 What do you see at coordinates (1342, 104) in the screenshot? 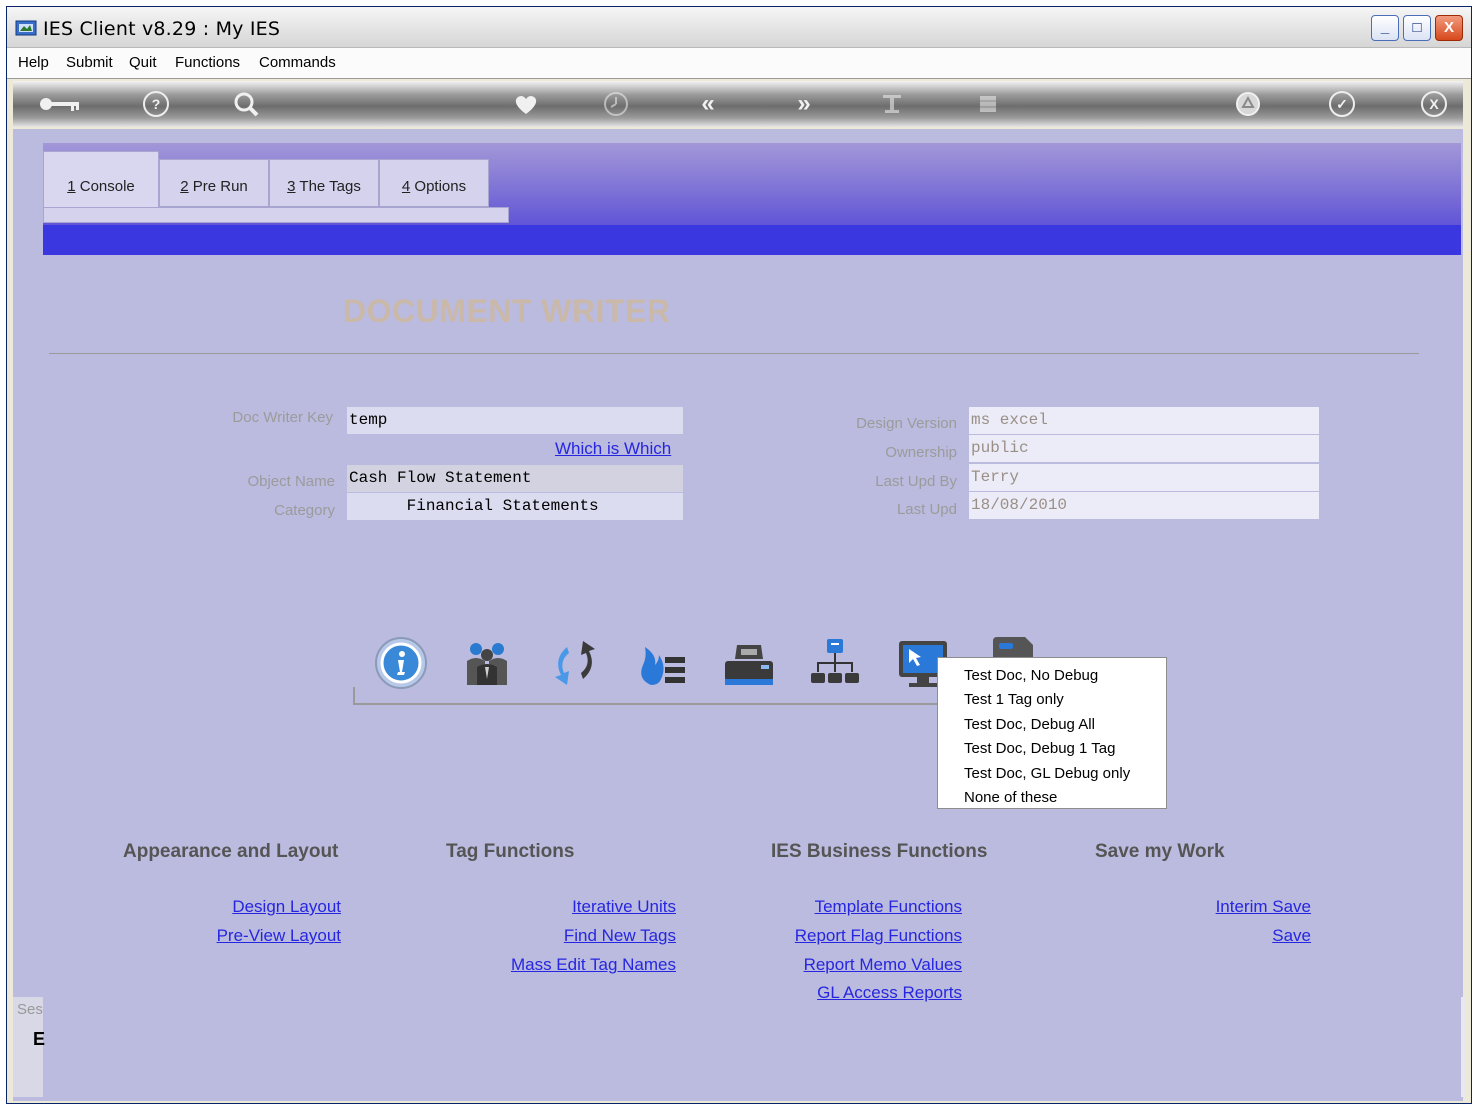
I see `check-icon: ✓` at bounding box center [1342, 104].